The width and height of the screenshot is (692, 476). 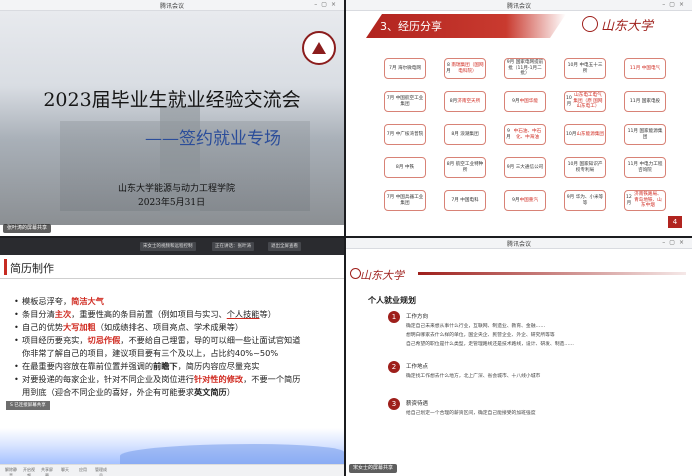 What do you see at coordinates (645, 68) in the screenshot?
I see `company-cell: 11月 中国电气` at bounding box center [645, 68].